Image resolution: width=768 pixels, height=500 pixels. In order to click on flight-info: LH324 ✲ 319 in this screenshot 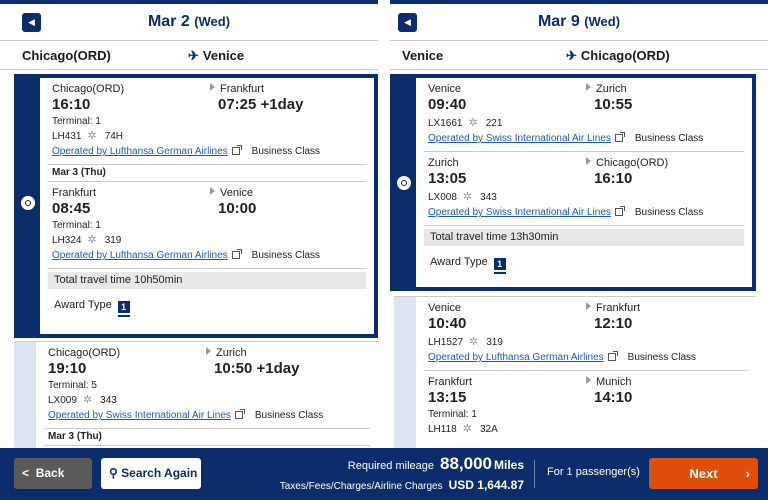, I will do `click(87, 240)`.